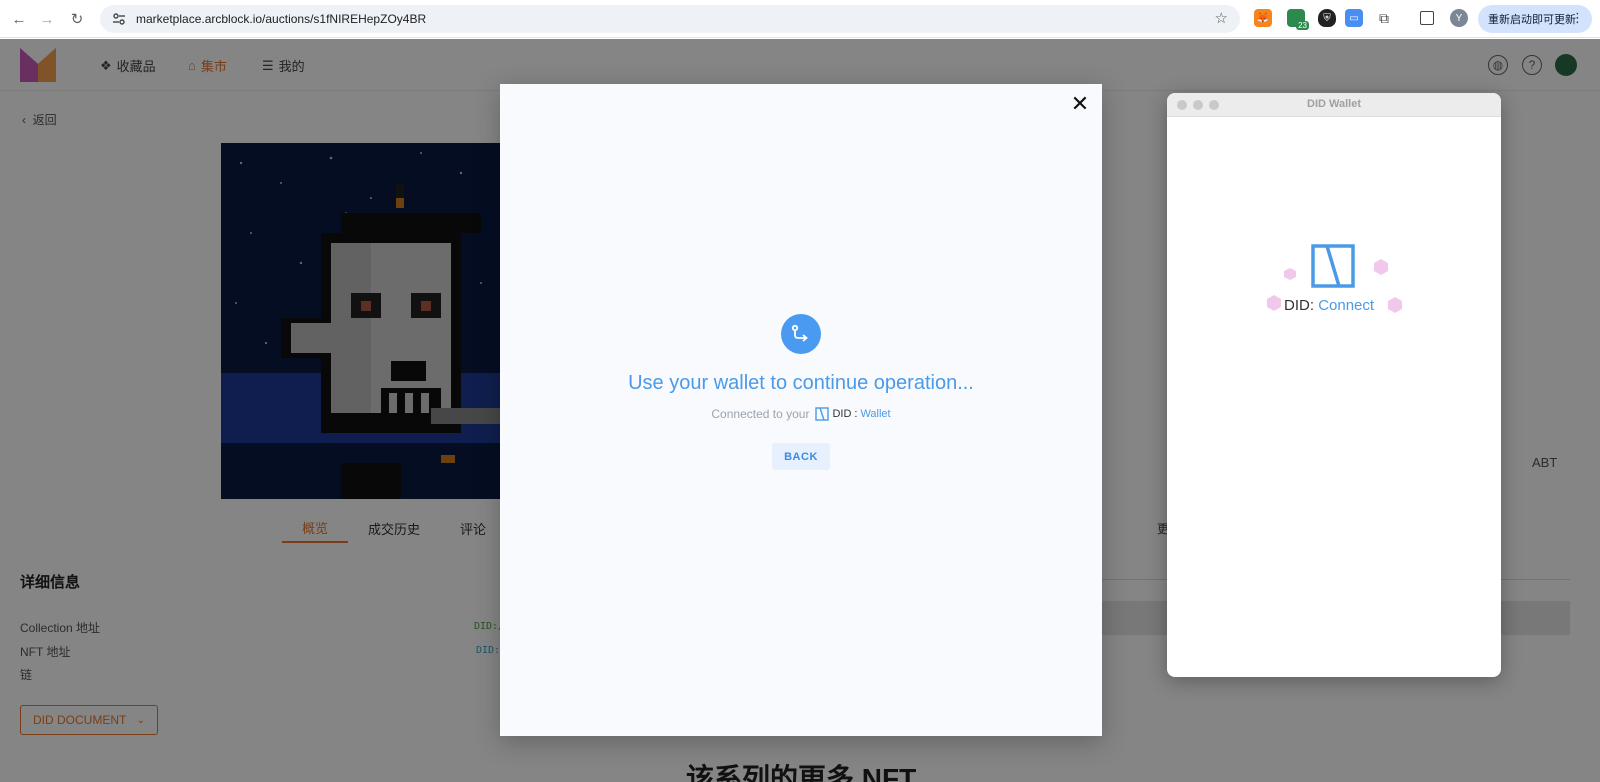 The height and width of the screenshot is (782, 1600). What do you see at coordinates (1298, 19) in the screenshot?
I see `extension-icon: 23` at bounding box center [1298, 19].